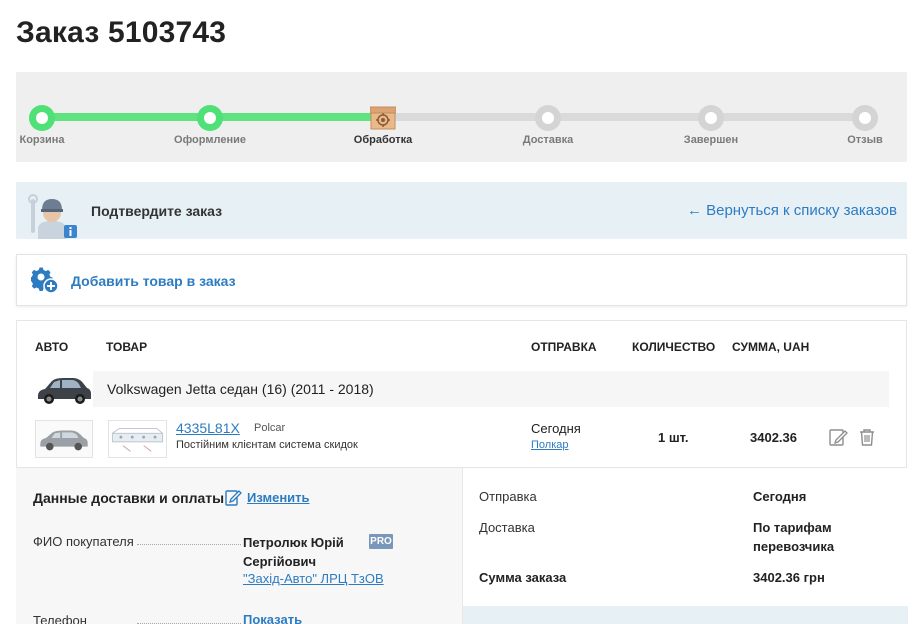 This screenshot has width=916, height=624. Describe the element at coordinates (64, 439) in the screenshot. I see `item-car-image` at that location.